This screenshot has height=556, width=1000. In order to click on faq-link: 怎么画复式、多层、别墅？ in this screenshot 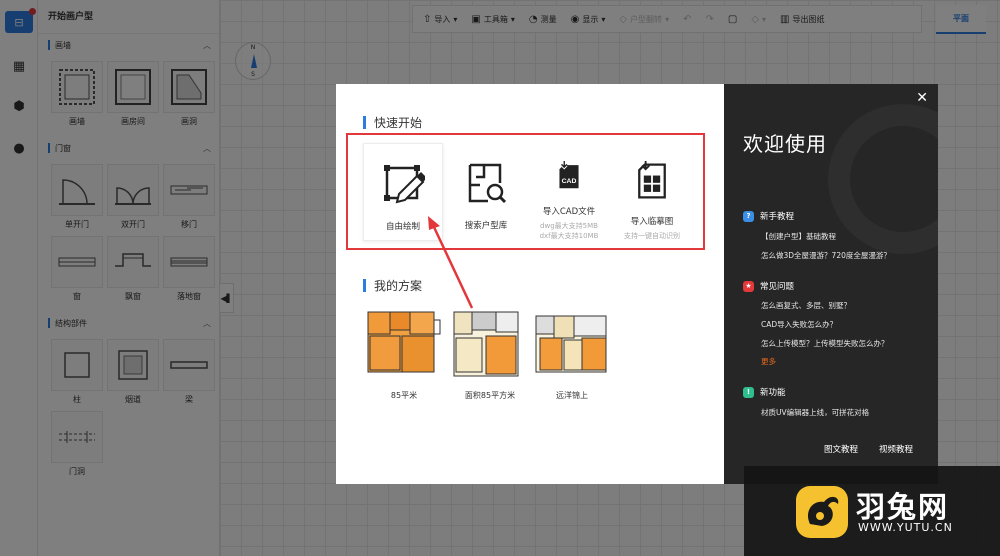, I will do `click(806, 305)`.